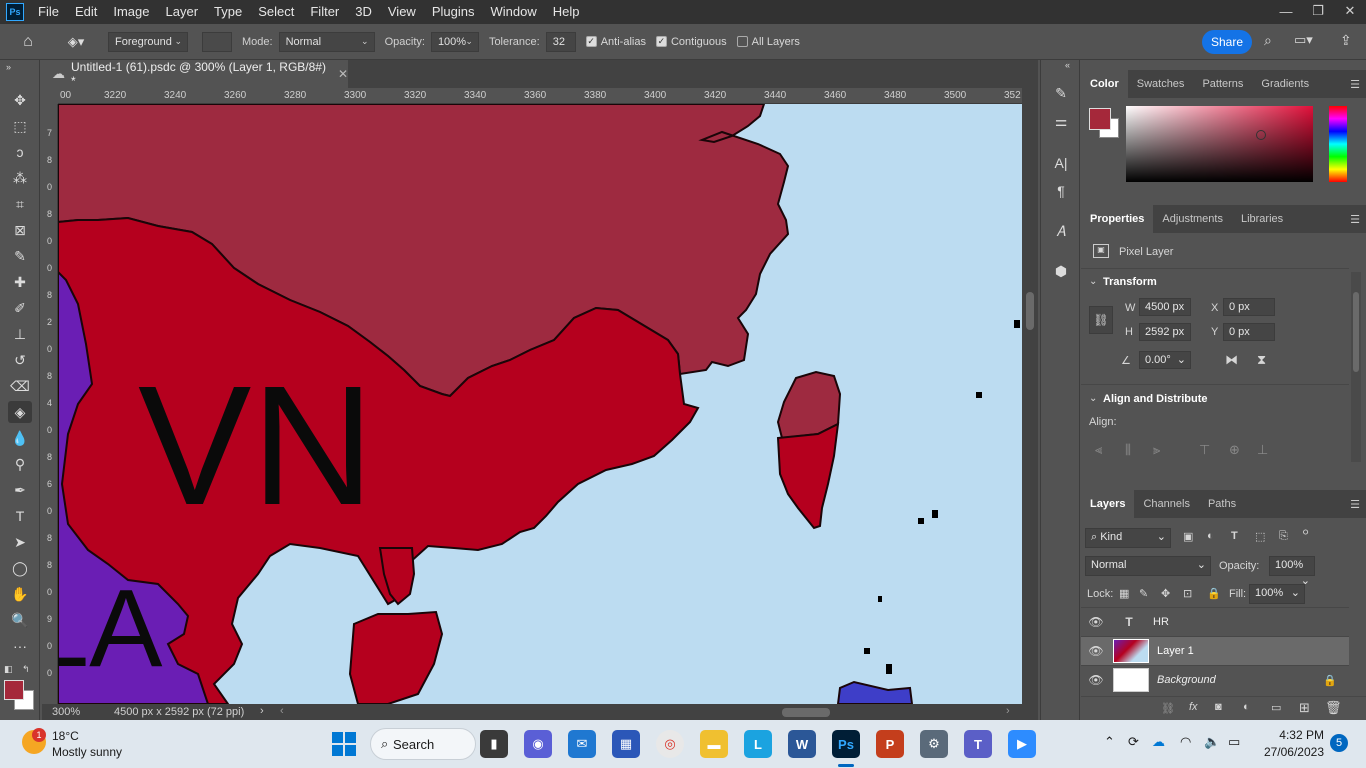 The height and width of the screenshot is (768, 1366). What do you see at coordinates (1165, 360) in the screenshot?
I see `angle-input: 0.00° ⌄` at bounding box center [1165, 360].